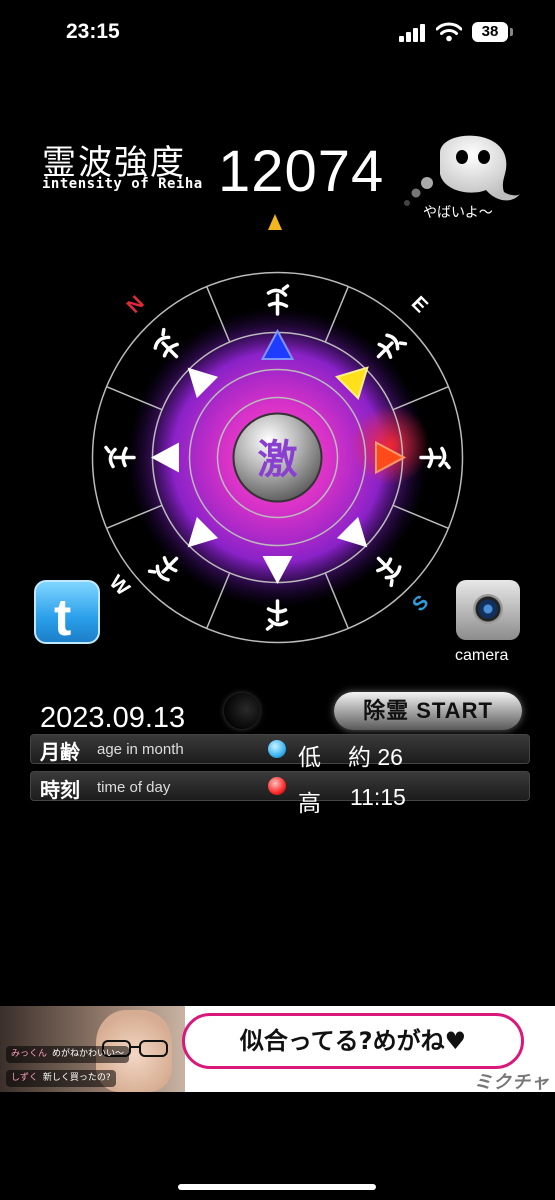 The image size is (555, 1200). I want to click on camera-icon, so click(488, 609).